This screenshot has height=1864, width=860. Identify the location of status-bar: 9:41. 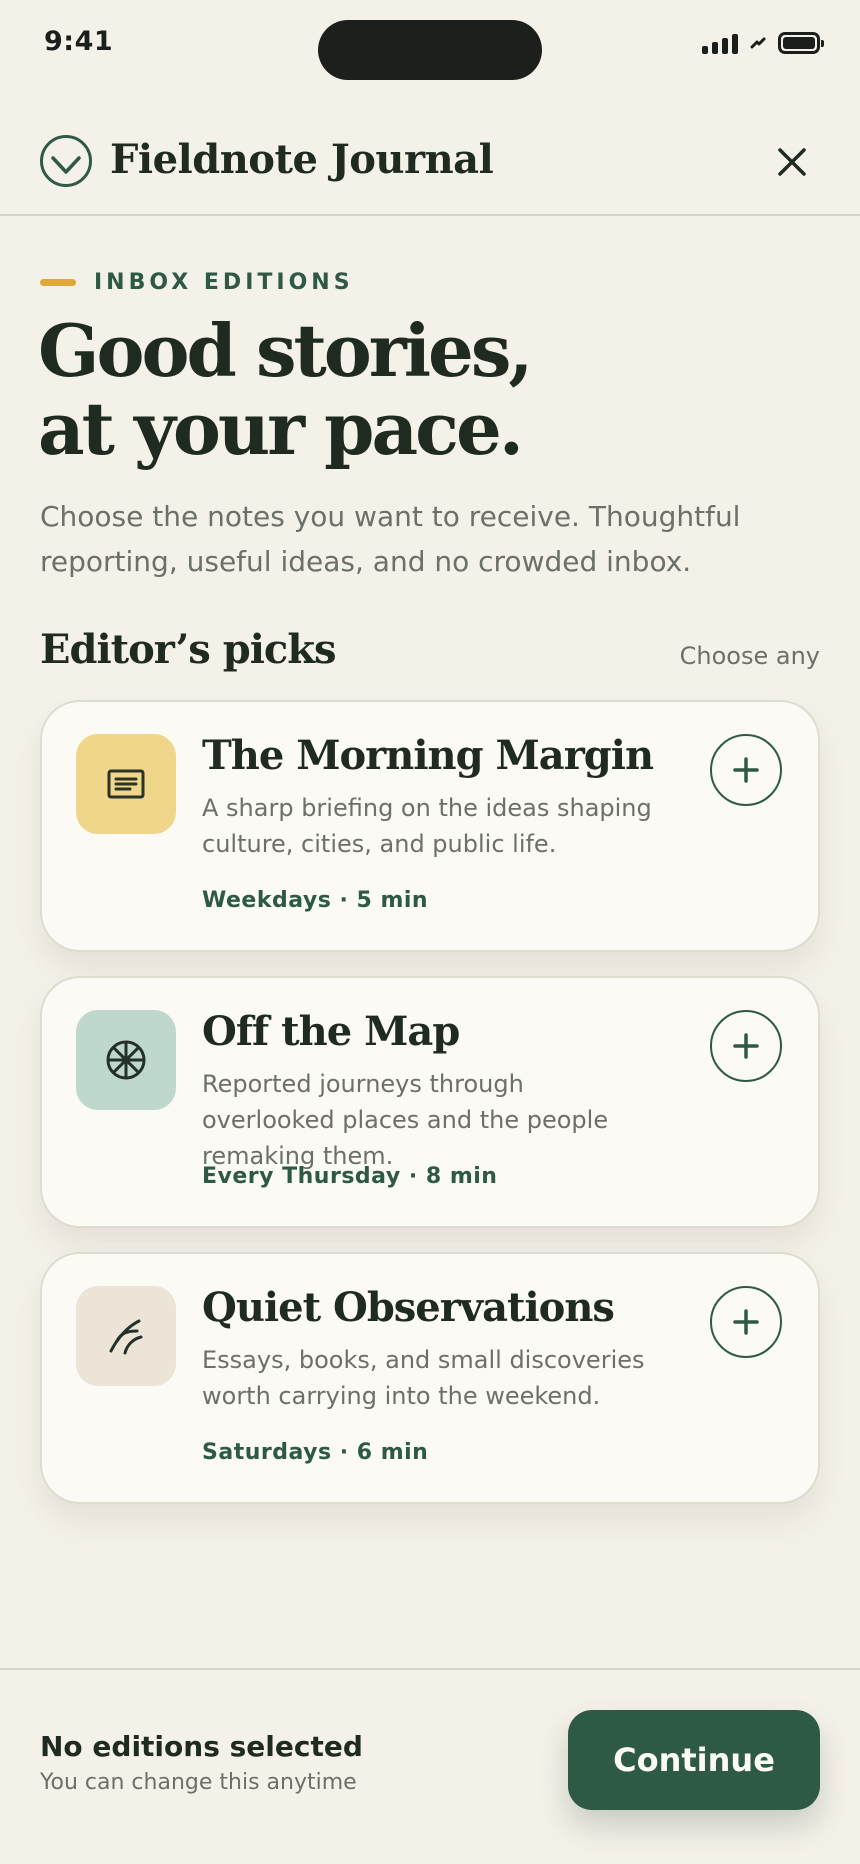
(430, 45).